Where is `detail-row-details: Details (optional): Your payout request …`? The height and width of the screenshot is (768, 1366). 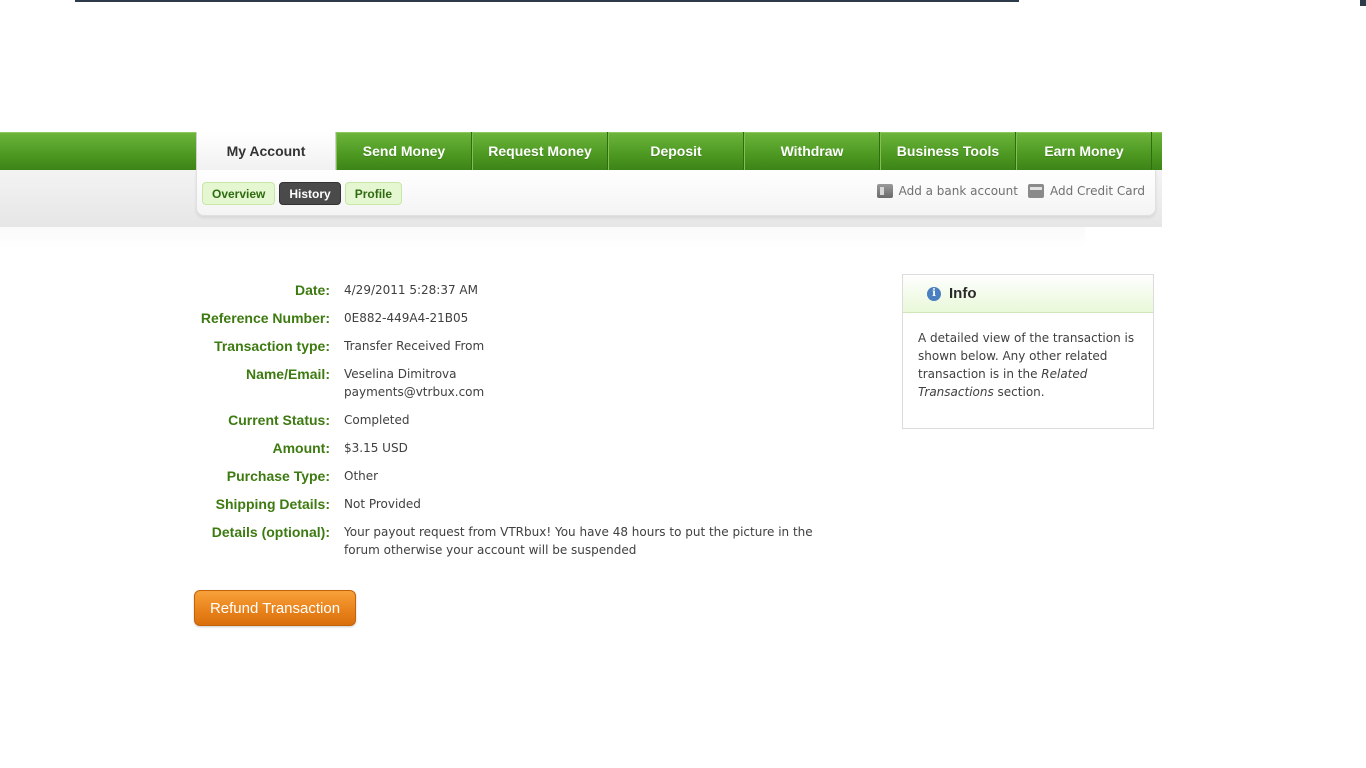
detail-row-details: Details (optional): Your payout request … is located at coordinates (520, 541).